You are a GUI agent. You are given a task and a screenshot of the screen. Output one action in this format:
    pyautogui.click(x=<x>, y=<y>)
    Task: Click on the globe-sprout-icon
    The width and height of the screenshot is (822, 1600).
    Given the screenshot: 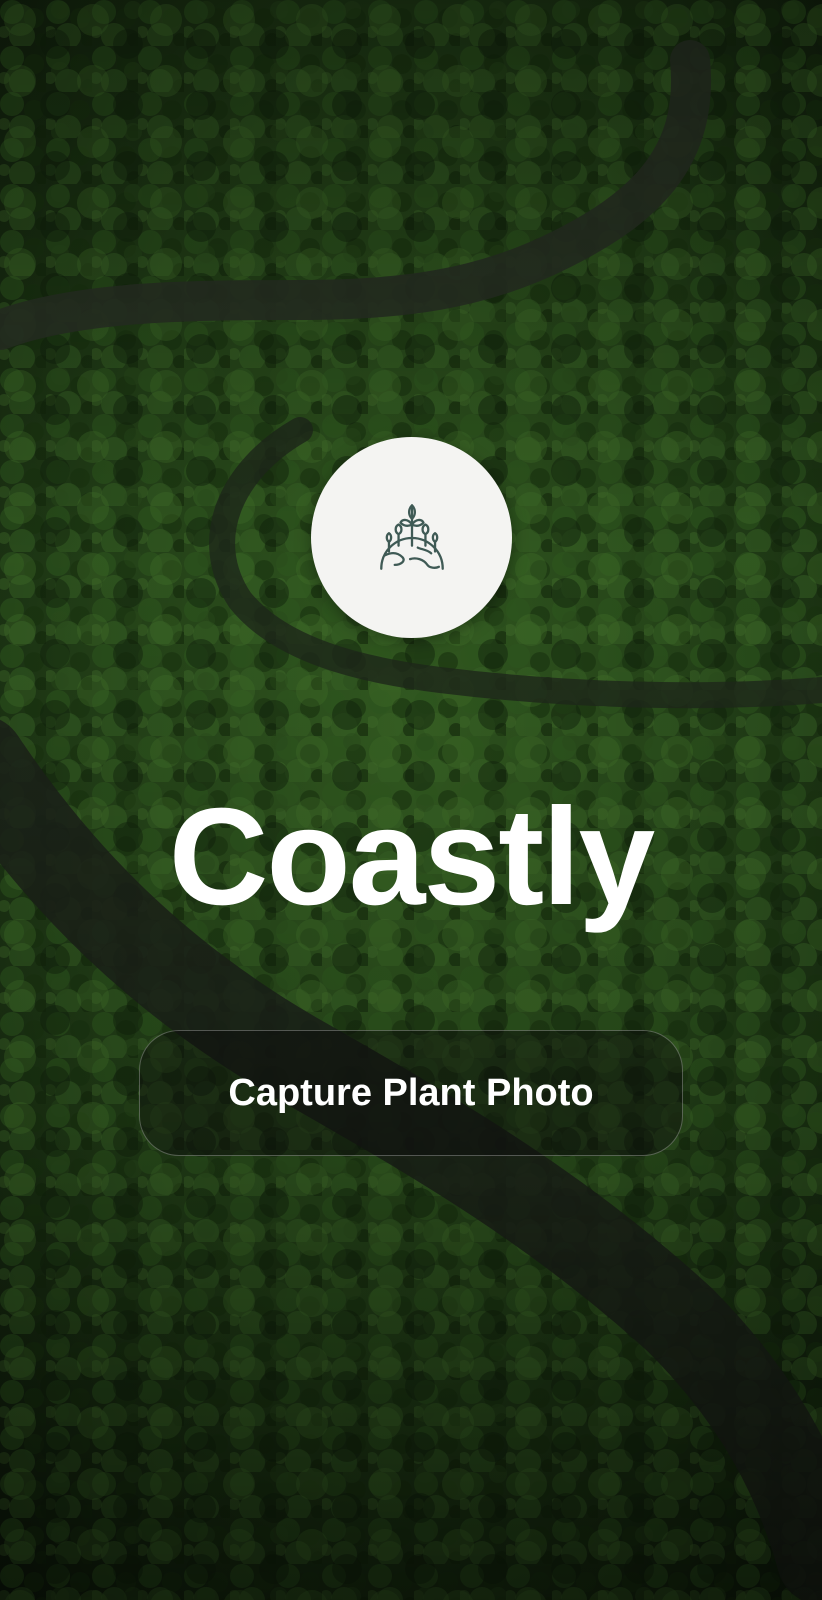 What is the action you would take?
    pyautogui.click(x=411, y=536)
    